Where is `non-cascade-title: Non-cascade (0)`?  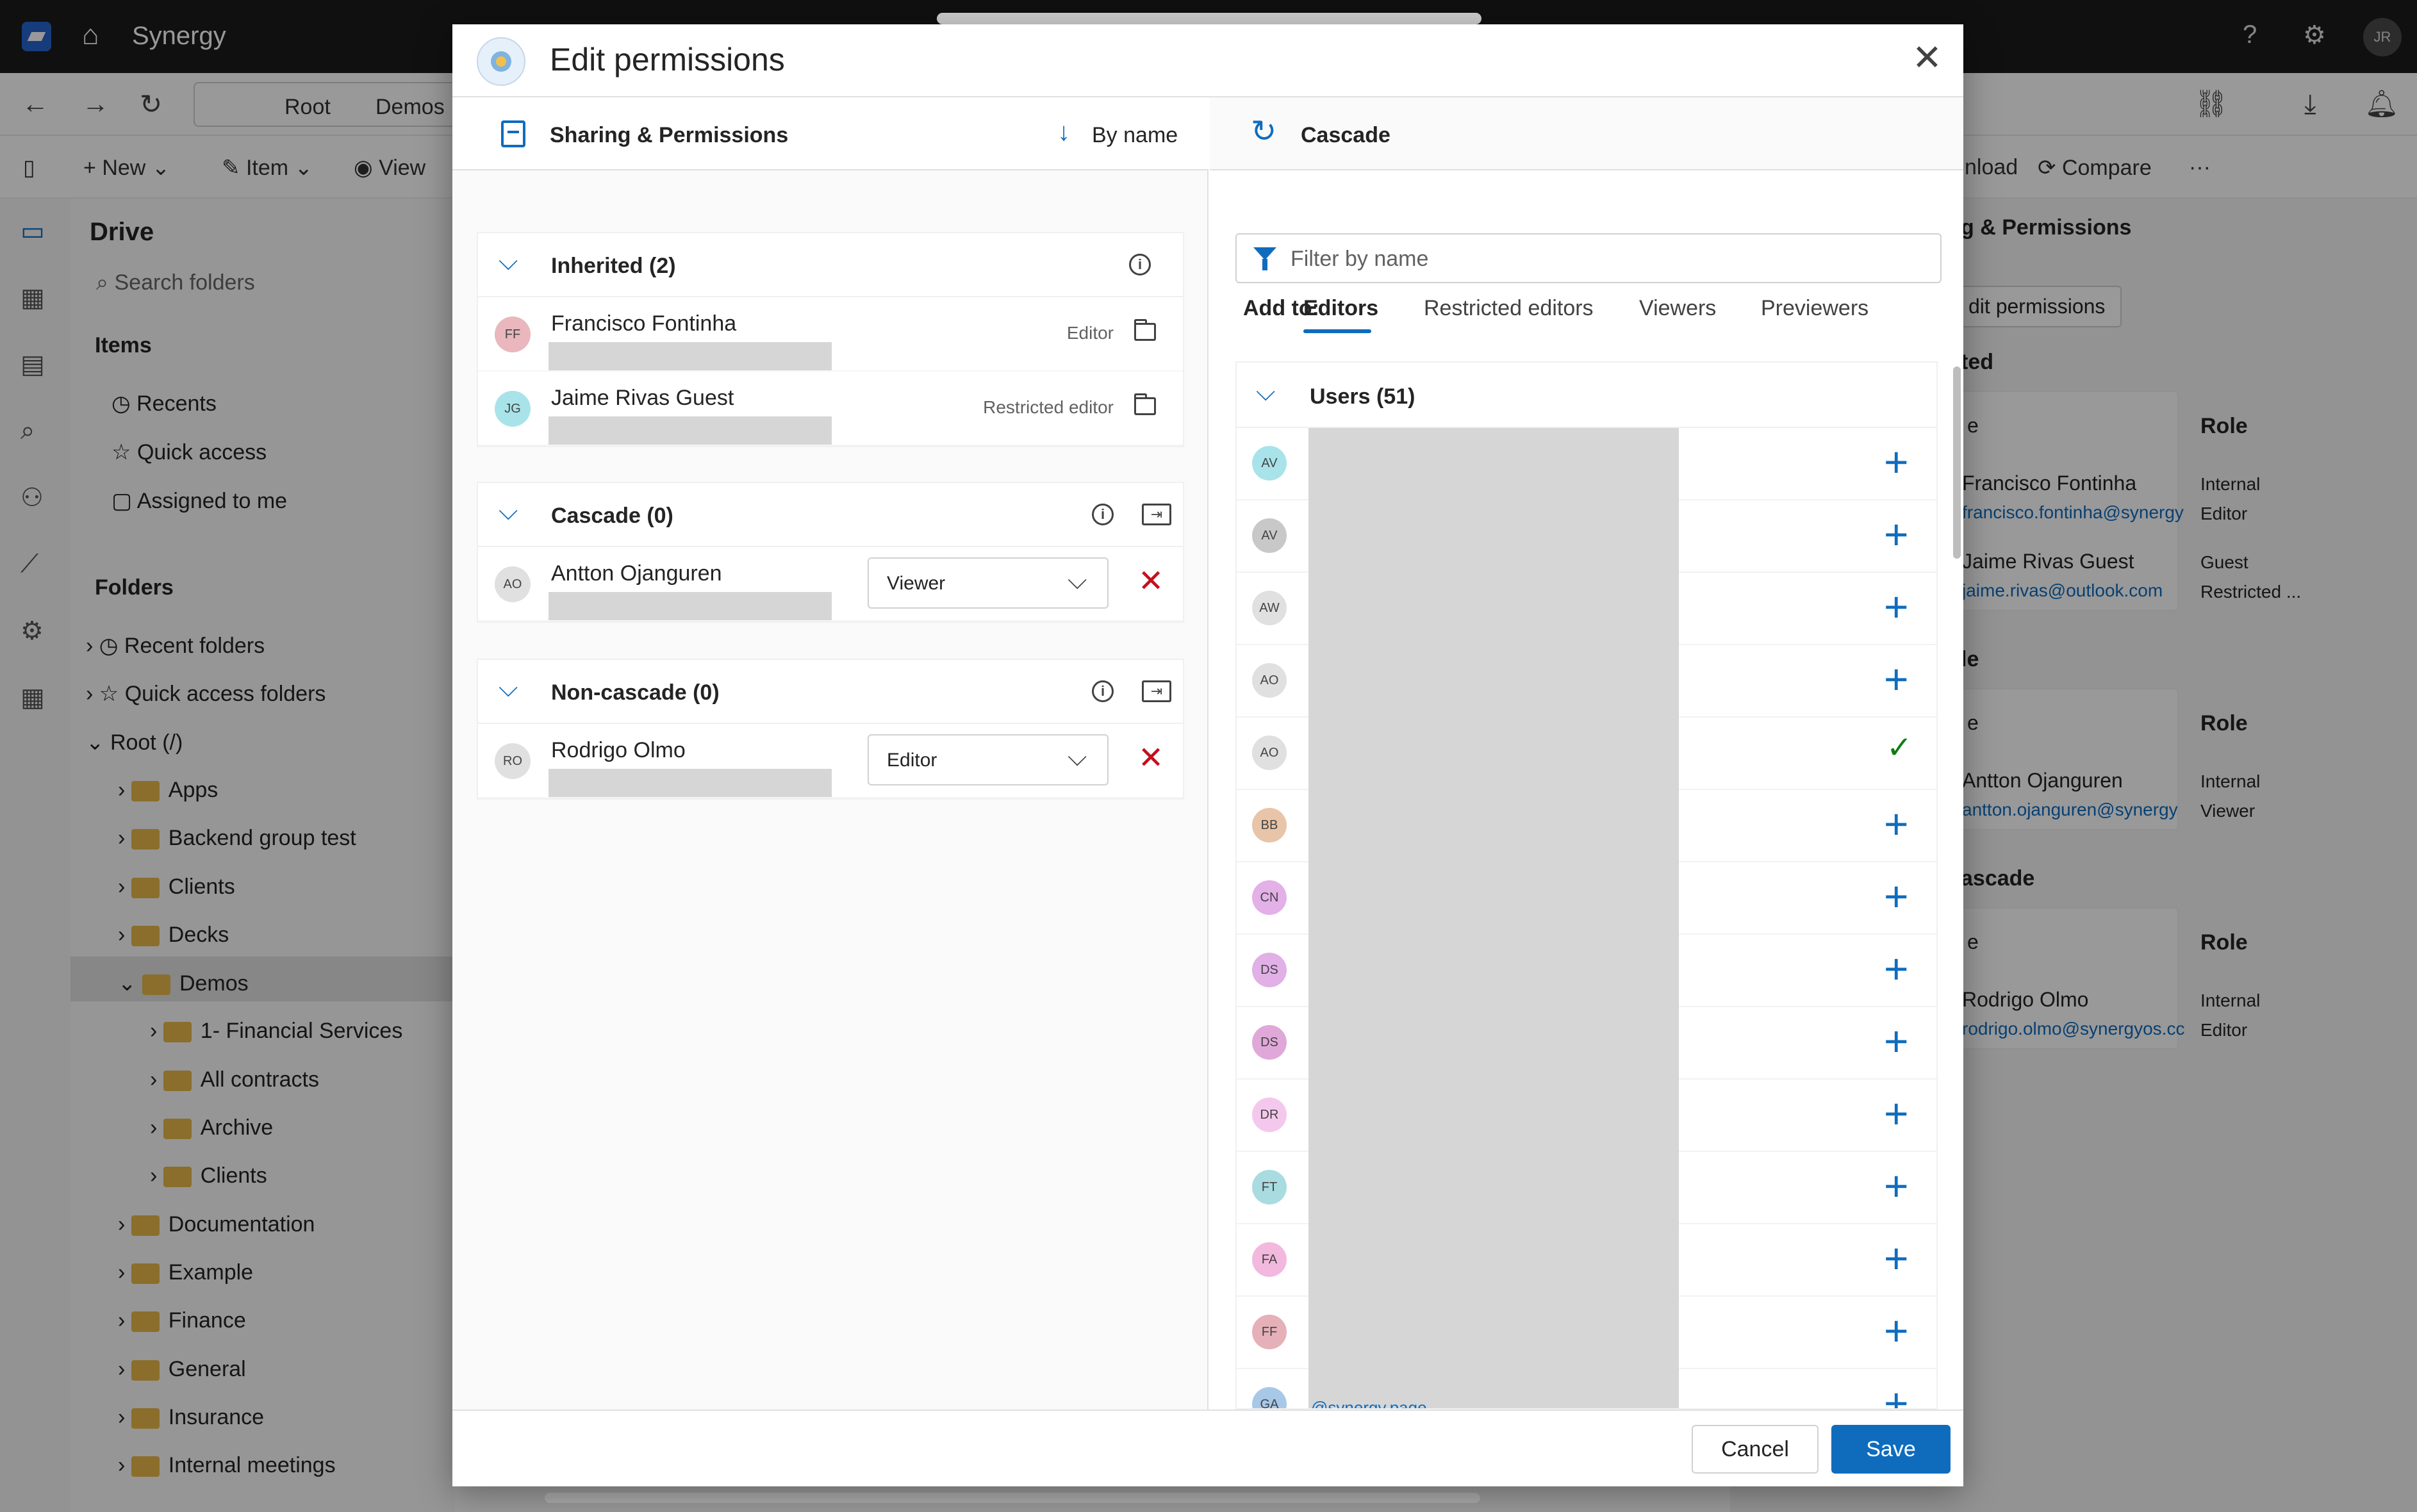
non-cascade-title: Non-cascade (0) is located at coordinates (635, 692).